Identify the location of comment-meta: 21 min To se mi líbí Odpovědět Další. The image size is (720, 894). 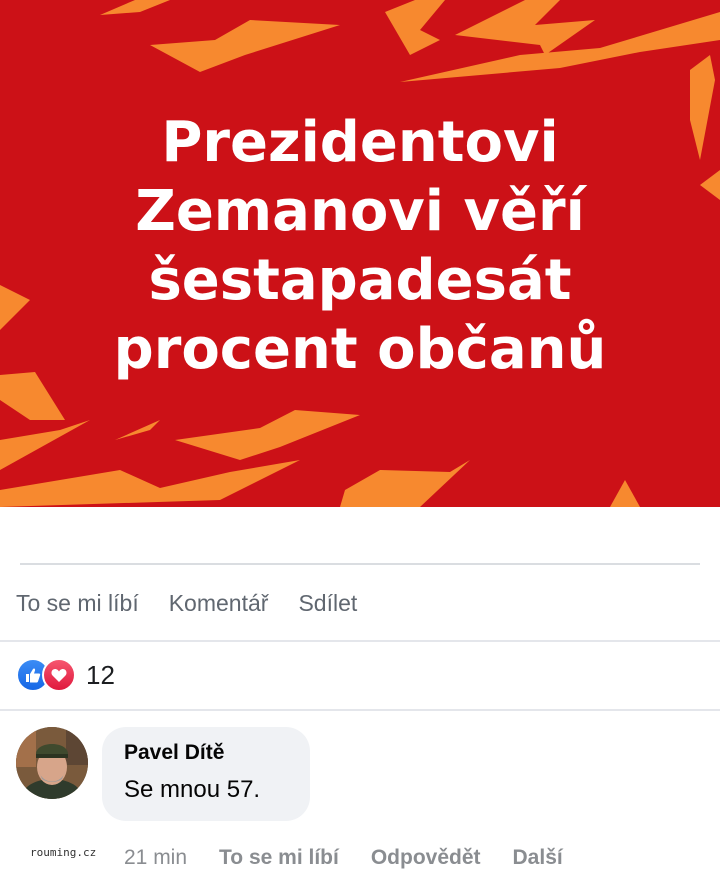
(359, 858).